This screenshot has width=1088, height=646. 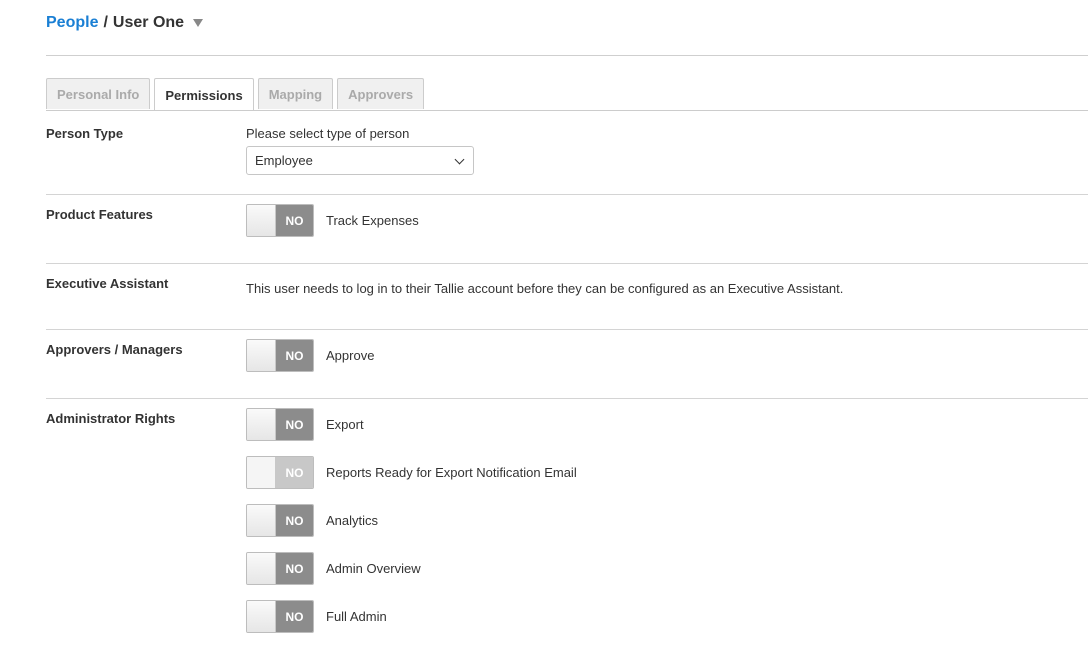 I want to click on approve-toggle: NO, so click(x=280, y=355).